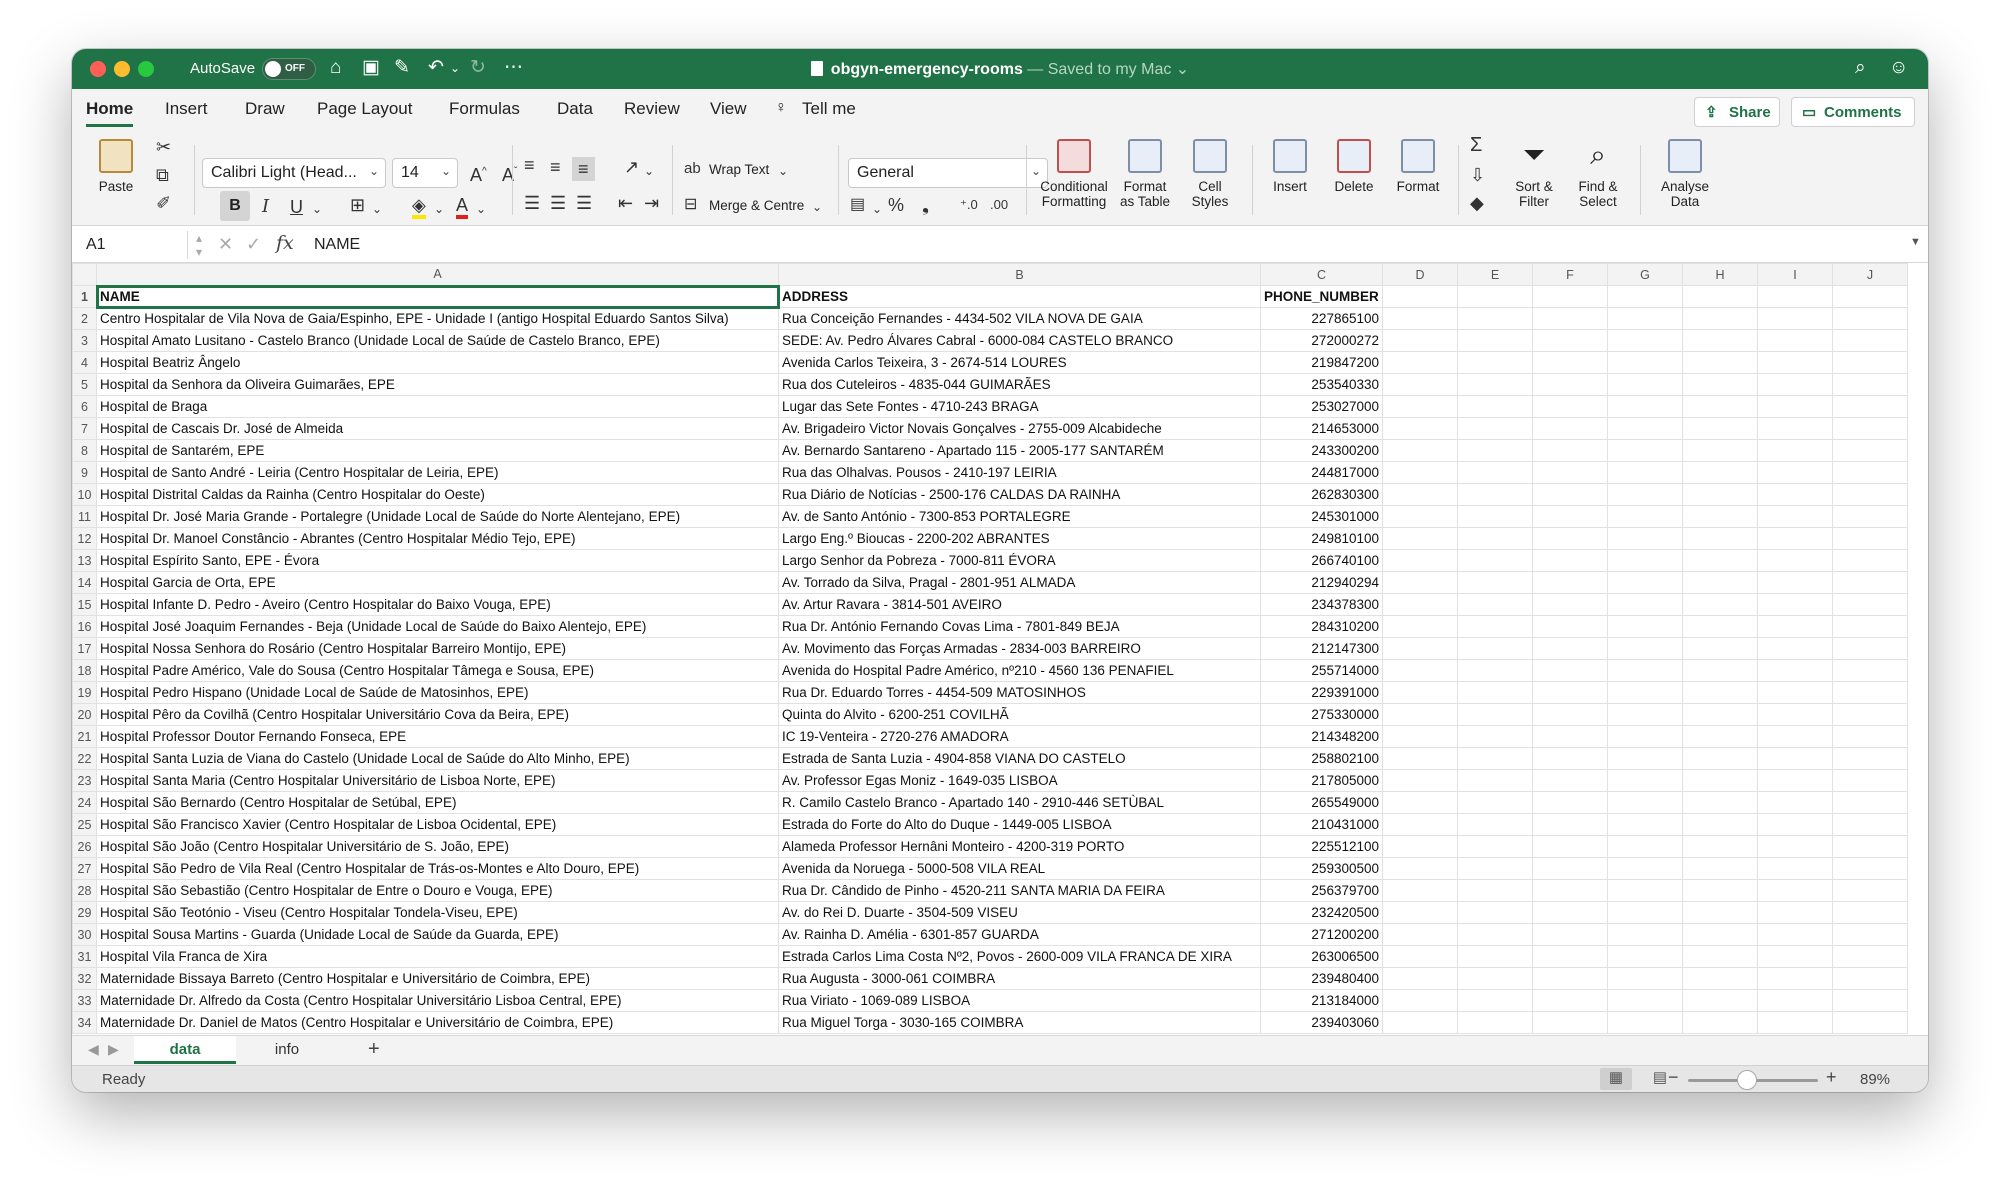 The image size is (2000, 1188). Describe the element at coordinates (1019, 978) in the screenshot. I see `cell-address: Rua Augusta - 3000-061 COIMBRA` at that location.